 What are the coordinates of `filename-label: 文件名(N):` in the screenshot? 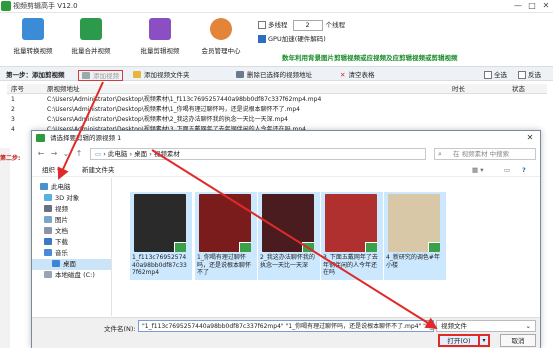 It's located at (120, 329).